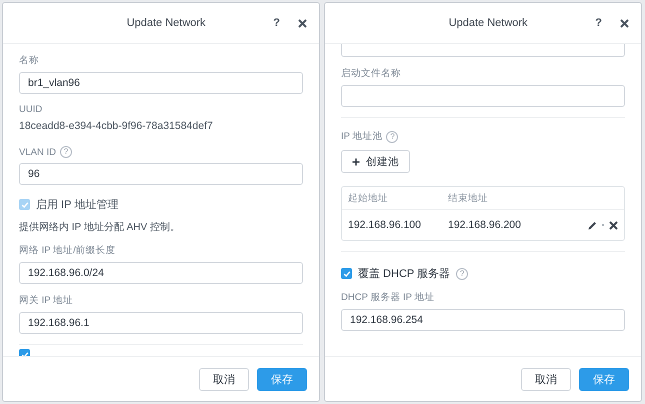 This screenshot has height=404, width=645. What do you see at coordinates (77, 205) in the screenshot?
I see `checkbox-label: 启用 IP 地址管理` at bounding box center [77, 205].